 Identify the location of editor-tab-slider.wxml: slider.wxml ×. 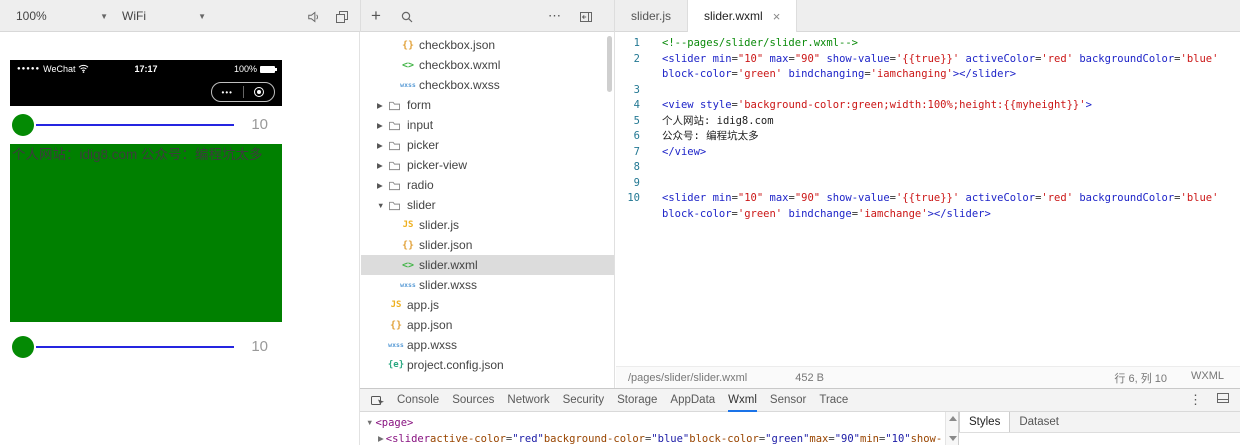
(743, 16).